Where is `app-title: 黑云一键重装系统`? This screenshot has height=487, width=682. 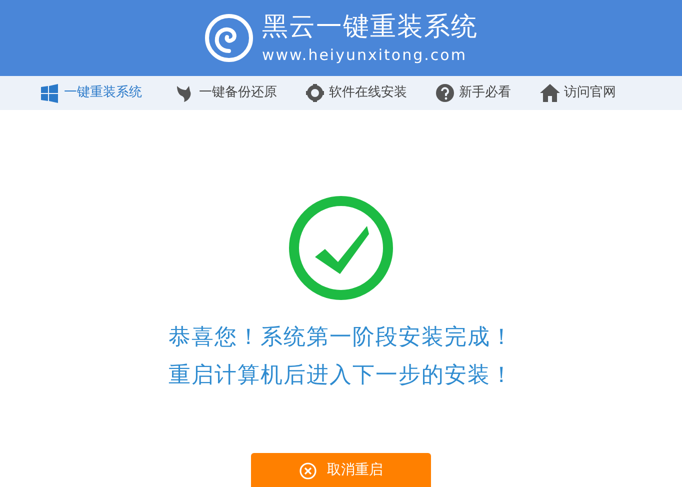 app-title: 黑云一键重装系统 is located at coordinates (370, 27).